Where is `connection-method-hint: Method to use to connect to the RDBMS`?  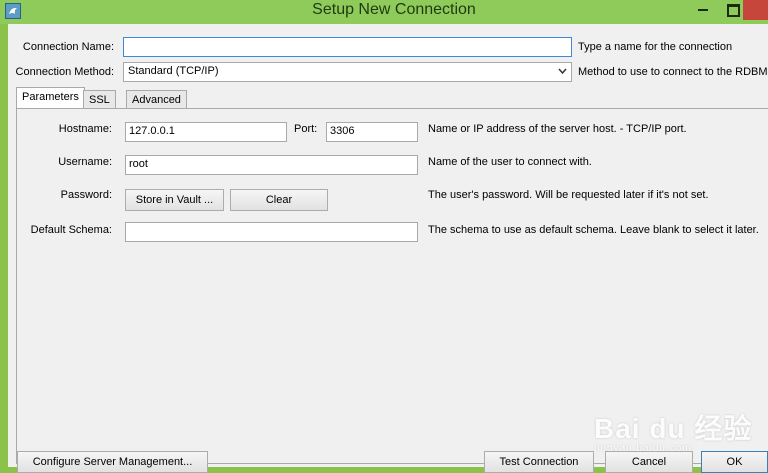 connection-method-hint: Method to use to connect to the RDBMS is located at coordinates (673, 72).